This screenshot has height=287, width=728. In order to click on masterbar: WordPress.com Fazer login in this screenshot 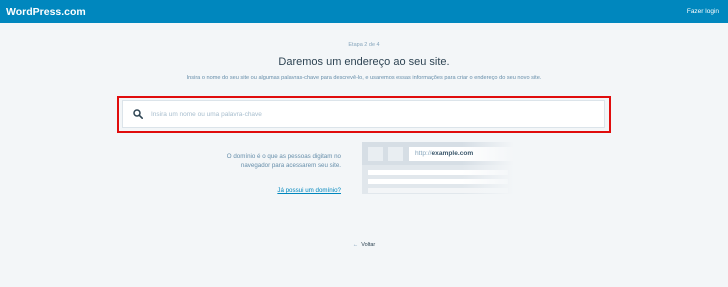, I will do `click(364, 11)`.